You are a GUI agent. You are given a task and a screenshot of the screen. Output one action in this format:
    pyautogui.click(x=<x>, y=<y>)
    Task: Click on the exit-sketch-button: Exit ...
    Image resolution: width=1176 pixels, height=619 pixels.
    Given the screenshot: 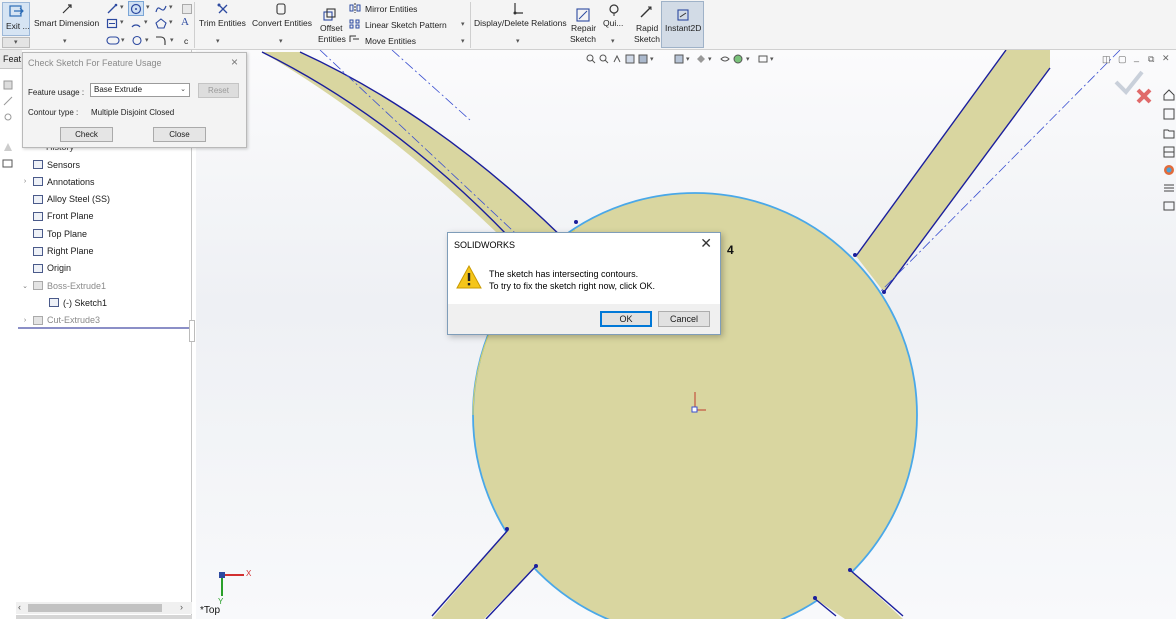 What is the action you would take?
    pyautogui.click(x=16, y=19)
    